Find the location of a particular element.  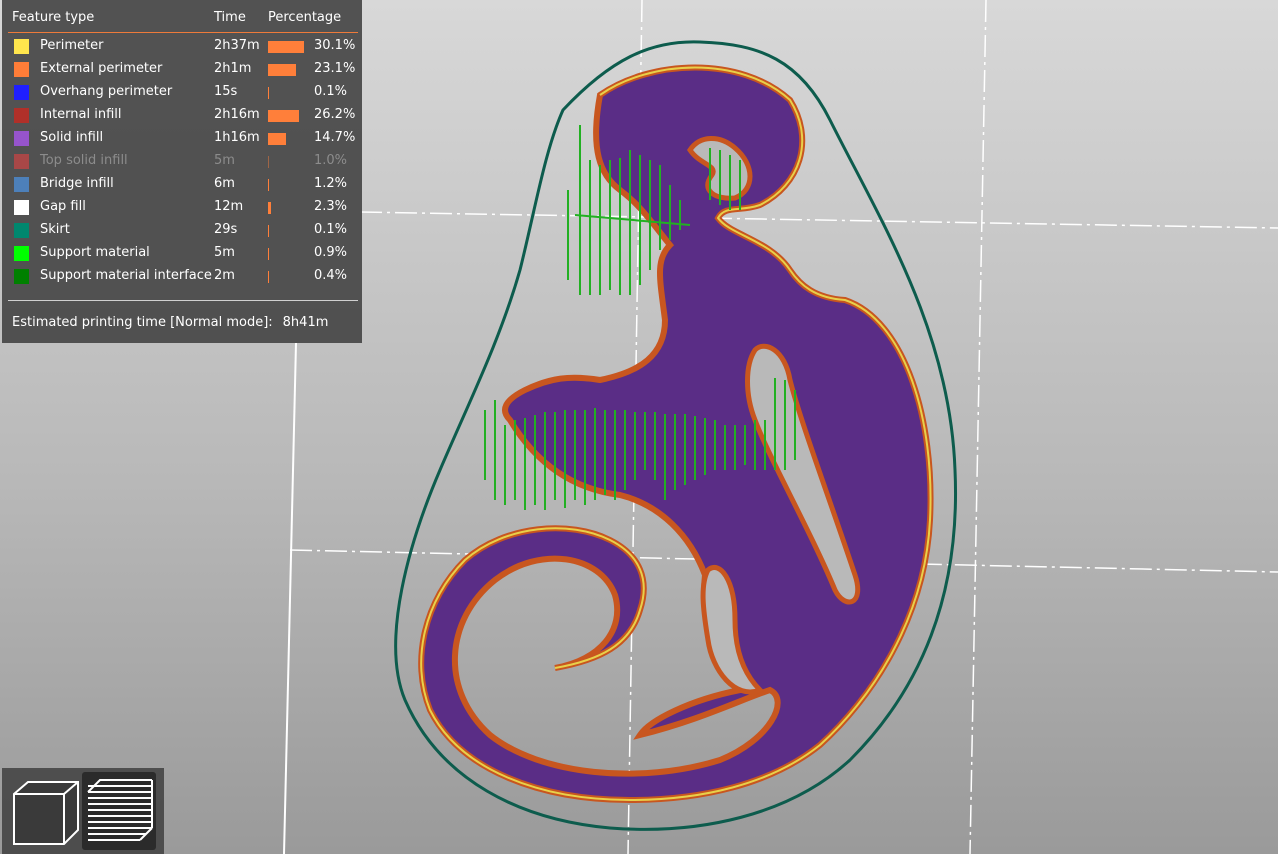

legend-header-feature-type: Feature type is located at coordinates (53, 17).